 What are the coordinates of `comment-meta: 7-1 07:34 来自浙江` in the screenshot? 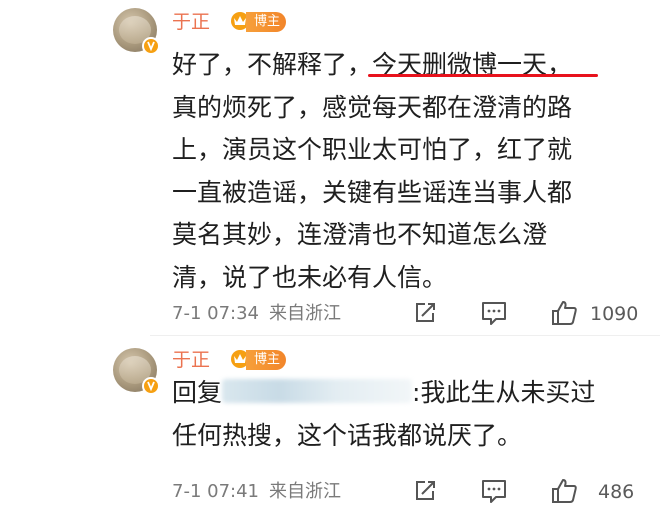 It's located at (261, 314).